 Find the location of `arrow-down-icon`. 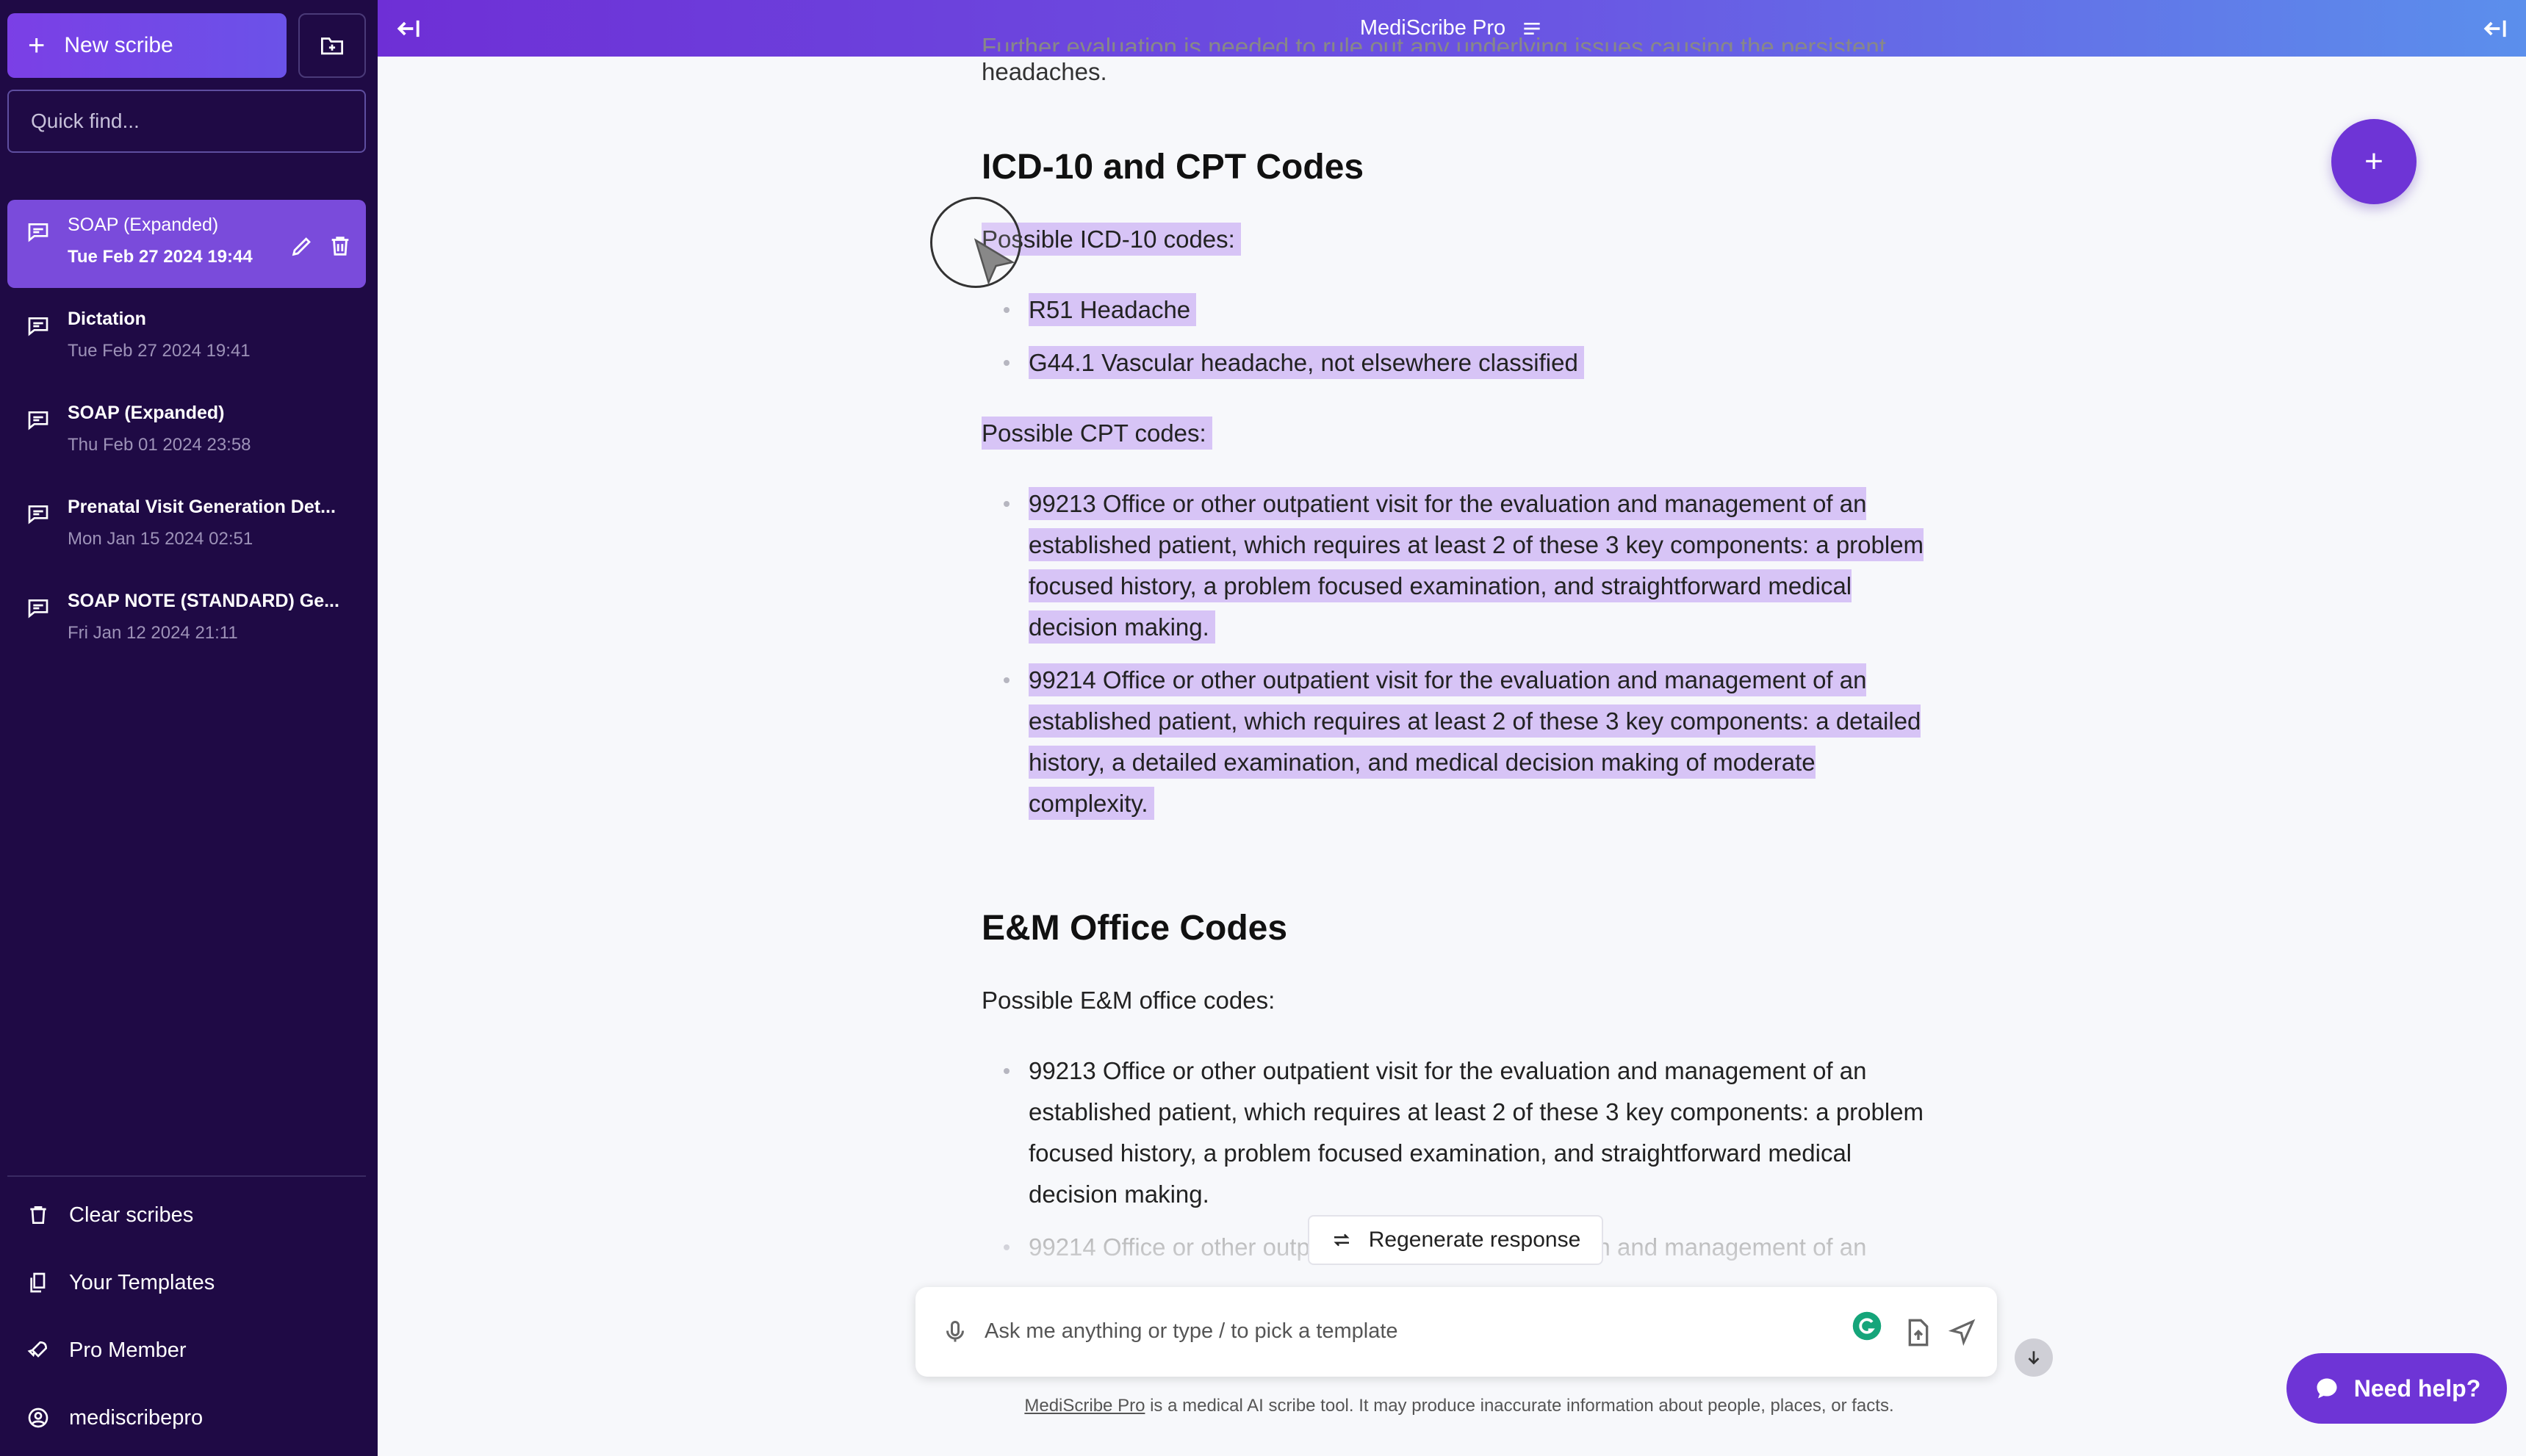

arrow-down-icon is located at coordinates (2034, 1358).